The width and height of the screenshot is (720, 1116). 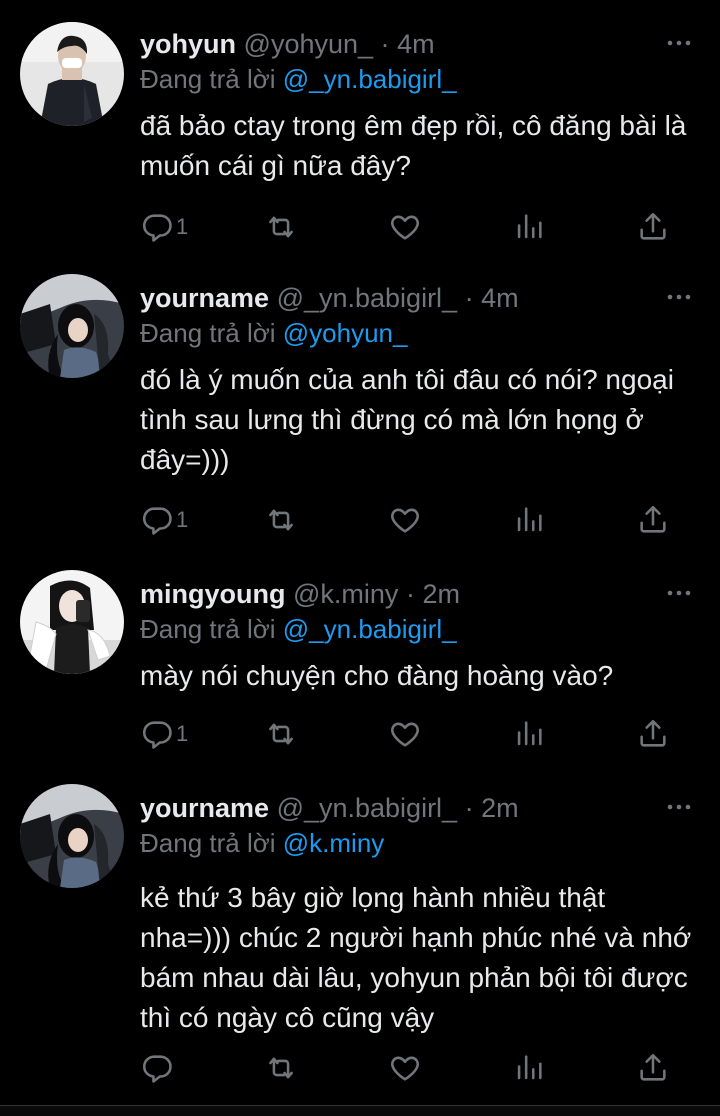 I want to click on replying-to: Đang trả lời @yohyun_, so click(x=420, y=333).